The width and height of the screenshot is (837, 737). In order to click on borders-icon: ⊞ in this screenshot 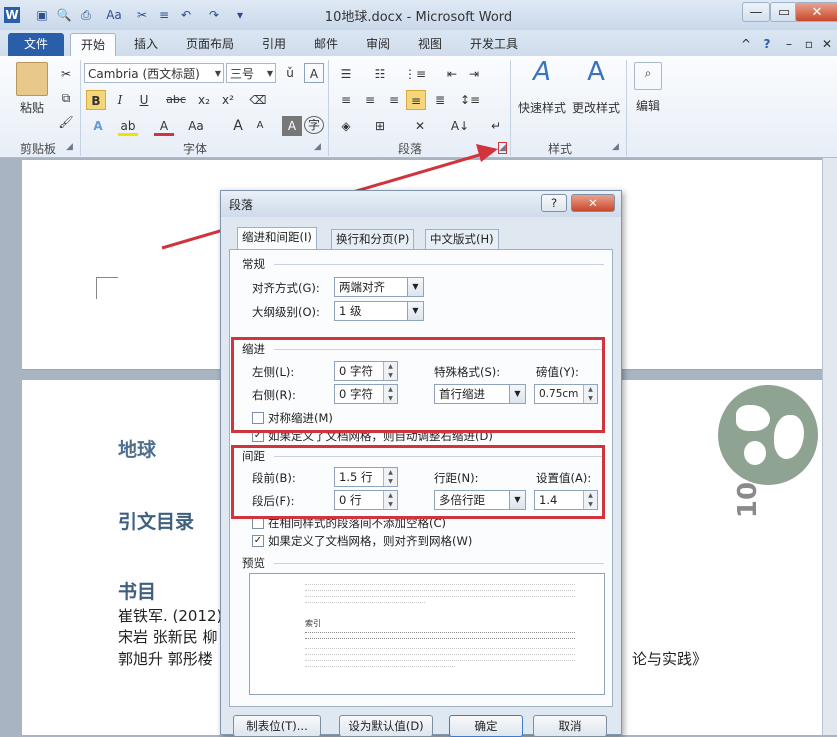, I will do `click(380, 126)`.